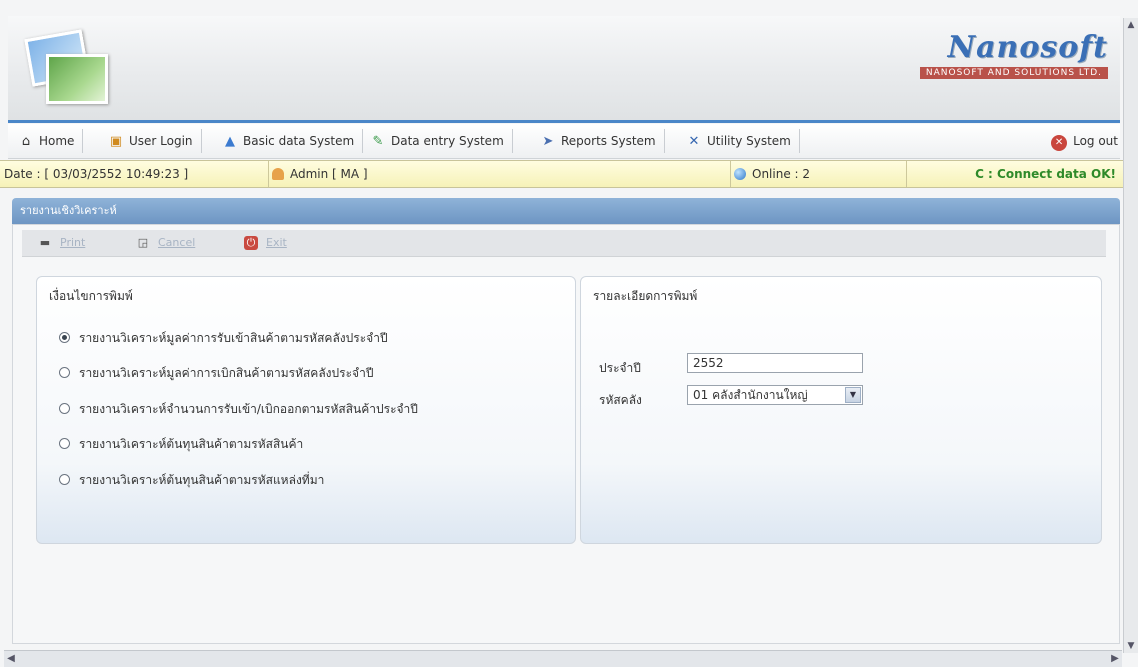 The image size is (1138, 667). What do you see at coordinates (66, 67) in the screenshot?
I see `app-logo-icon` at bounding box center [66, 67].